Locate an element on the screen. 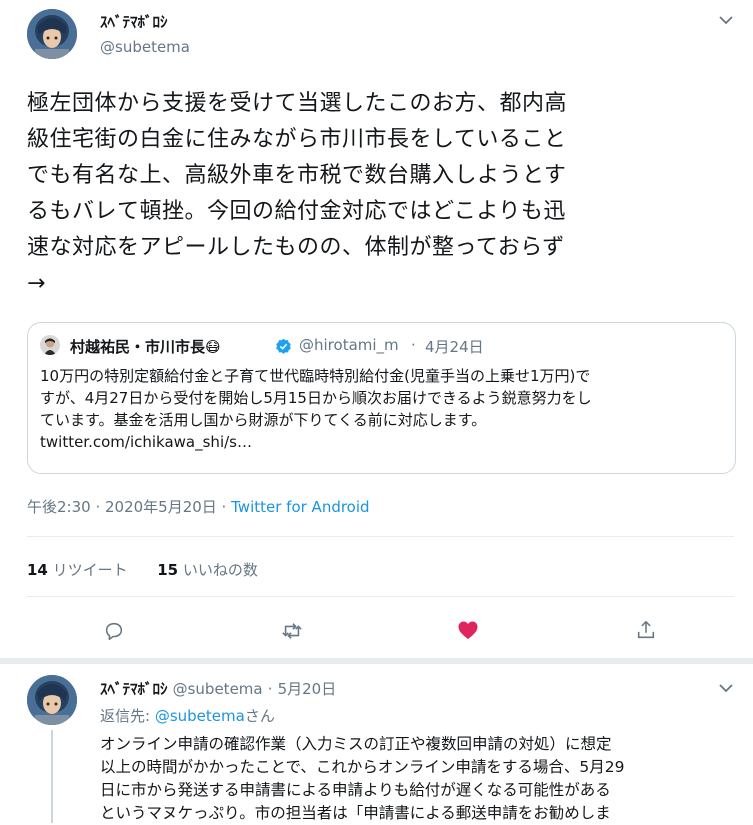  tweet-source-link: Twitter for Android is located at coordinates (300, 507).